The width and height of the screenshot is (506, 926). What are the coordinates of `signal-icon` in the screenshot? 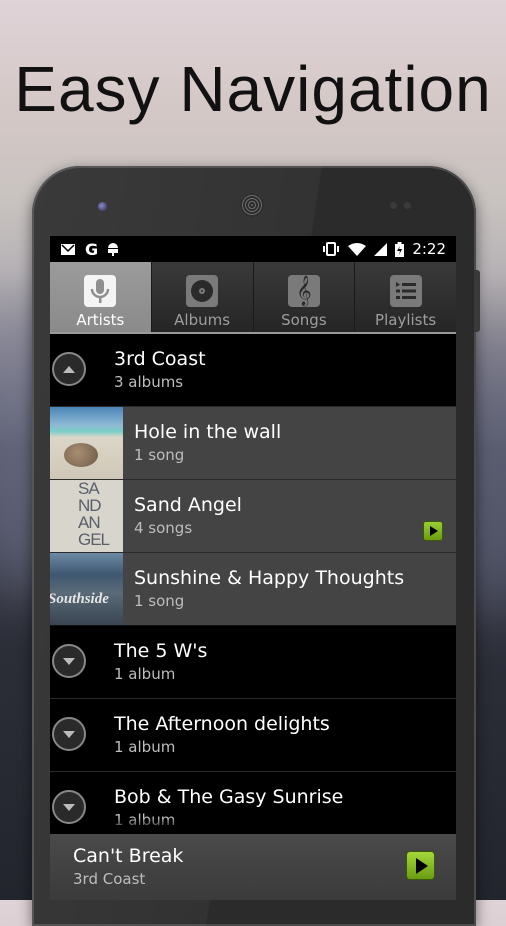 It's located at (381, 249).